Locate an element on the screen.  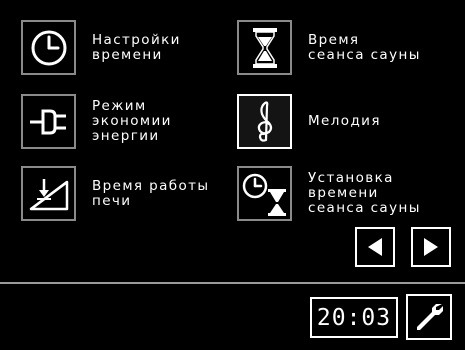
treble-clef-icon is located at coordinates (264, 121).